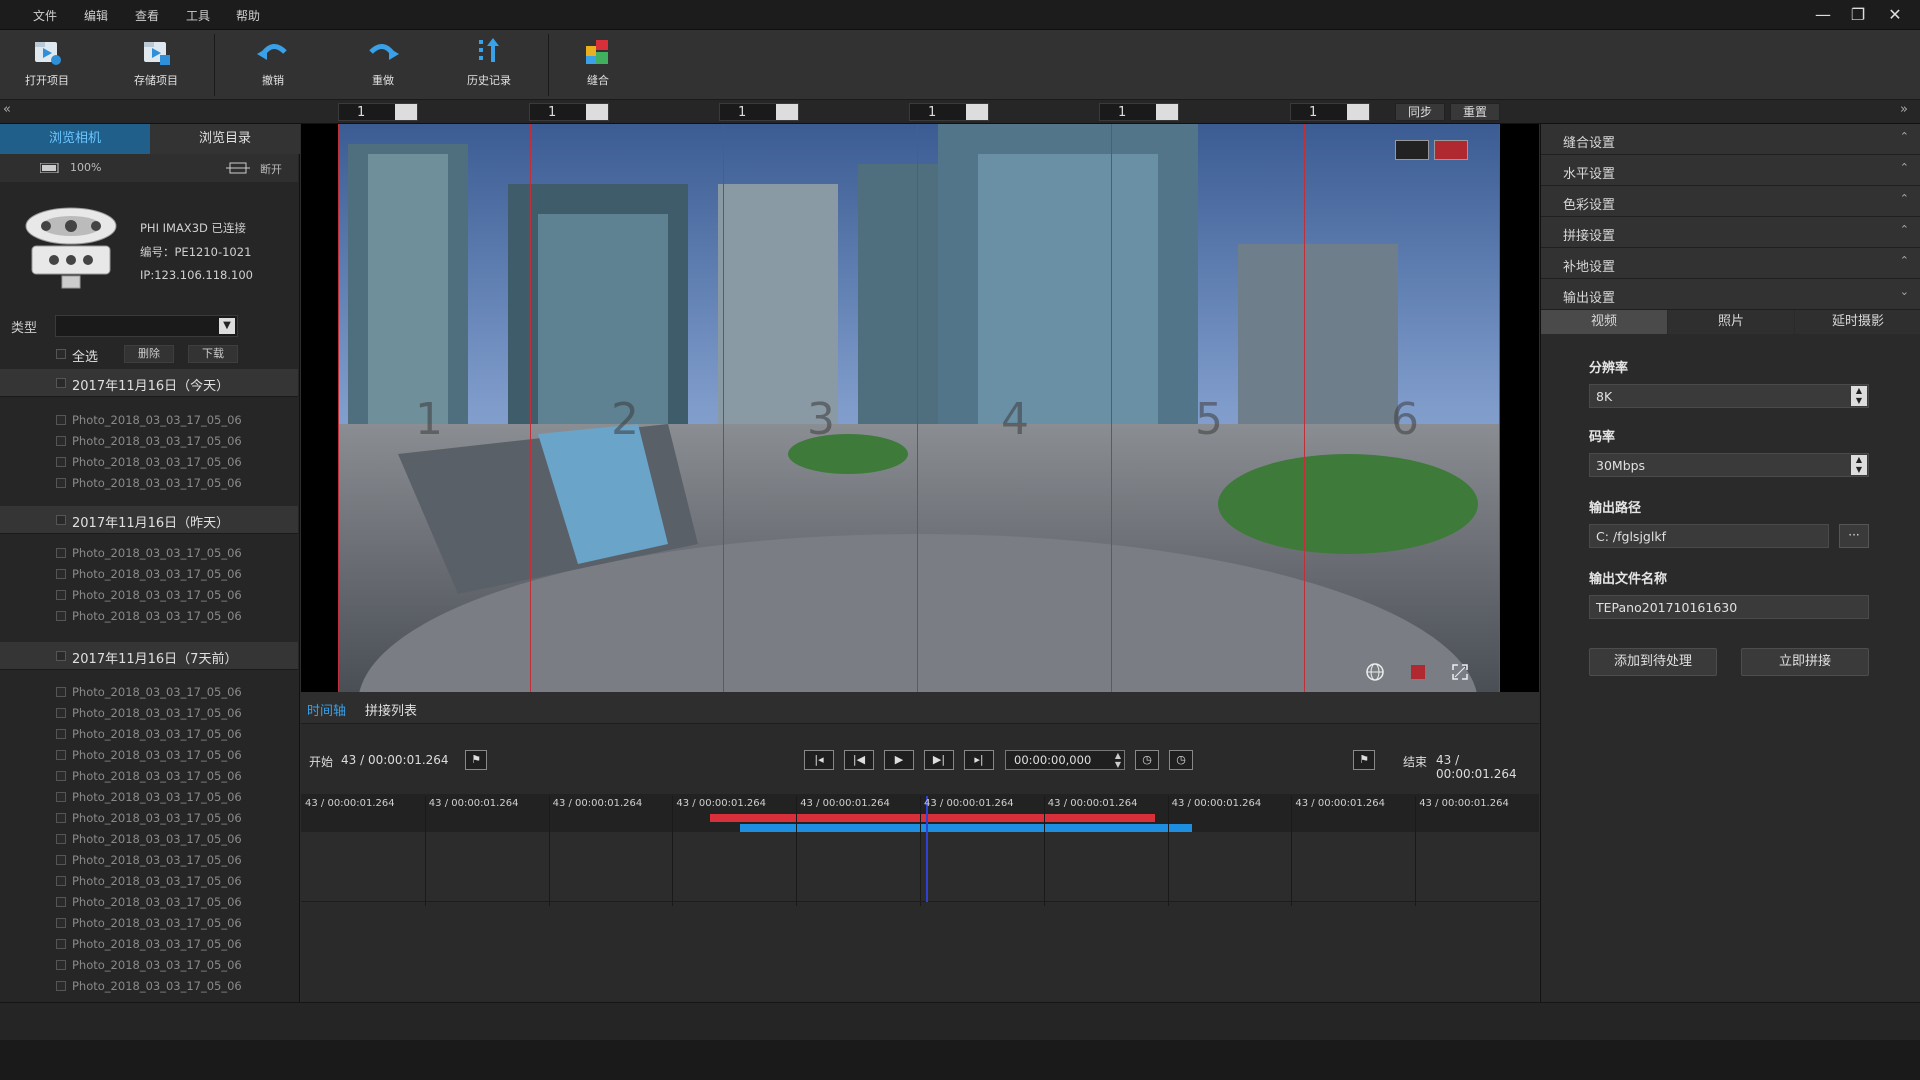 The image size is (1920, 1080). What do you see at coordinates (156, 66) in the screenshot?
I see `save-project-button: 存储项目` at bounding box center [156, 66].